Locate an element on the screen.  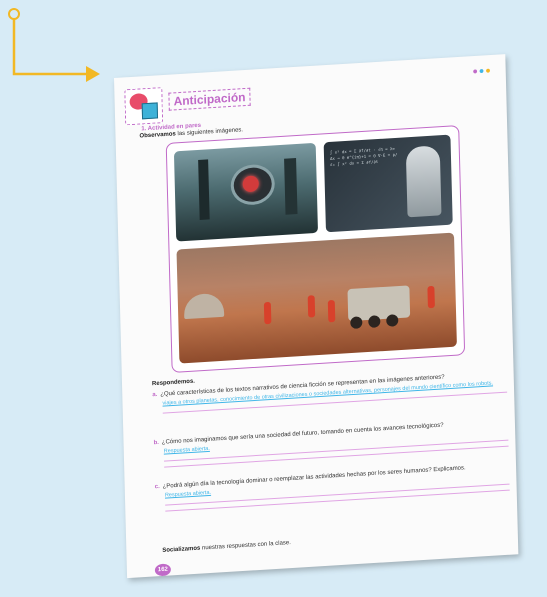
book-icon is located at coordinates (150, 111).